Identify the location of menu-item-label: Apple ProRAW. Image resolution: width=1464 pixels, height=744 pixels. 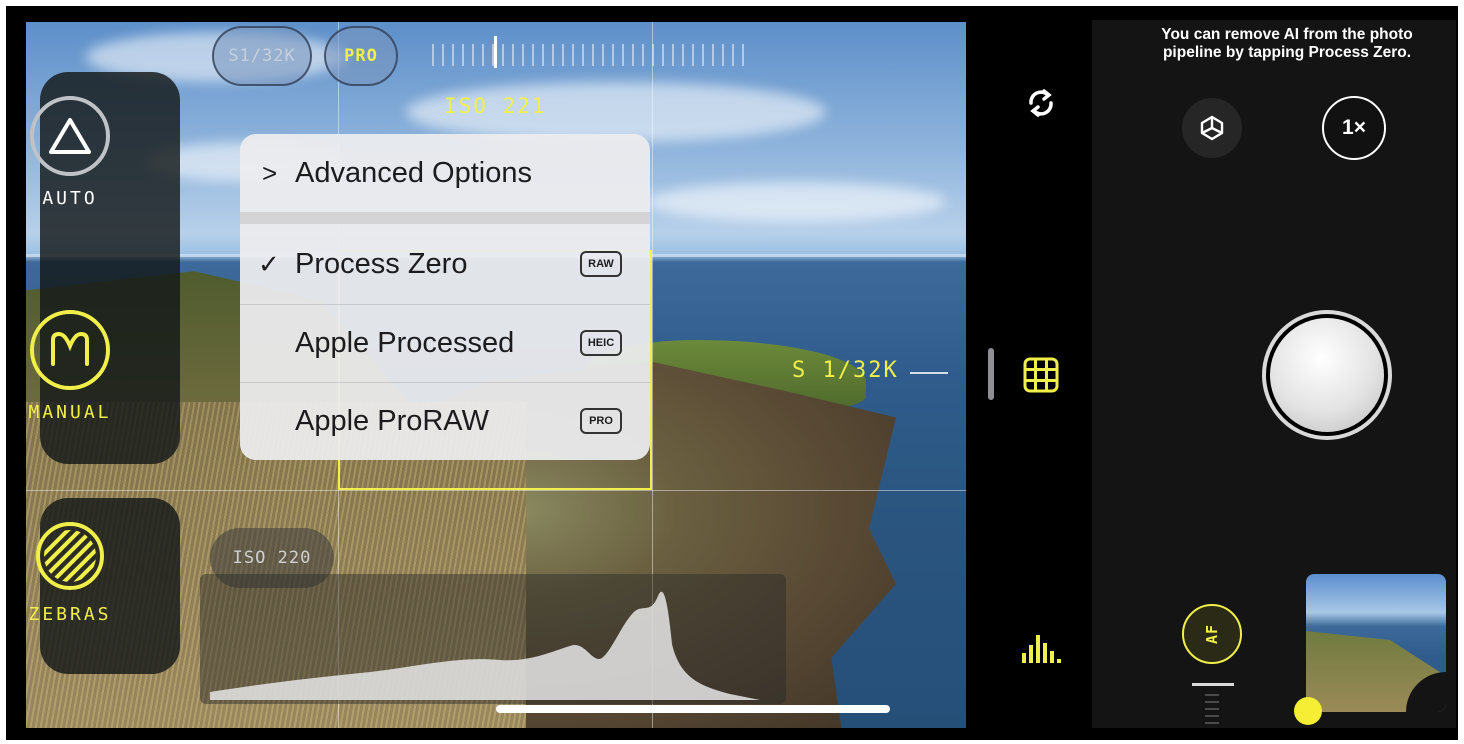
(392, 420).